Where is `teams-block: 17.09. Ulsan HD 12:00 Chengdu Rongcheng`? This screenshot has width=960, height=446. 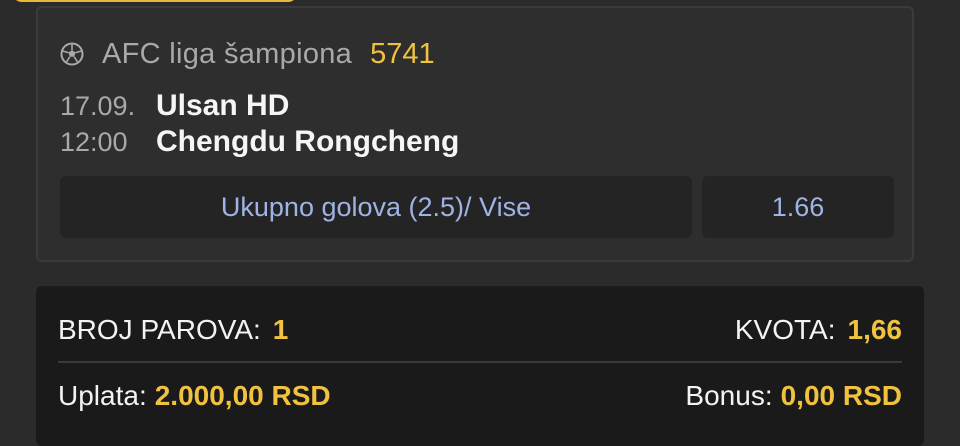
teams-block: 17.09. Ulsan HD 12:00 Chengdu Rongcheng is located at coordinates (259, 124).